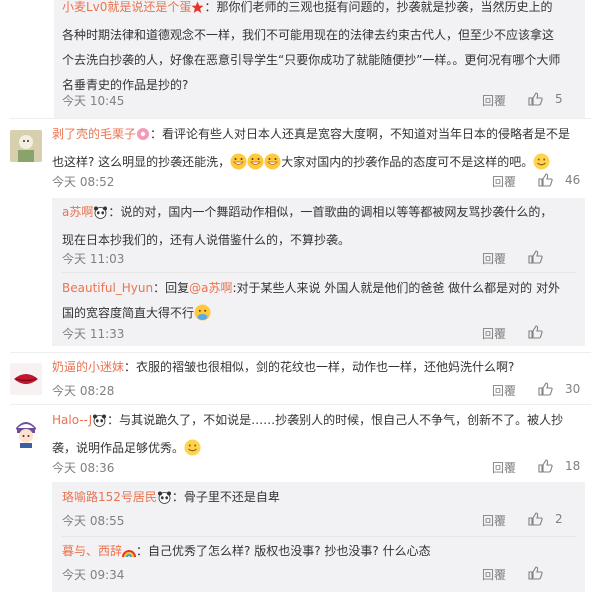 The width and height of the screenshot is (591, 592). I want to click on like-button: 18, so click(559, 466).